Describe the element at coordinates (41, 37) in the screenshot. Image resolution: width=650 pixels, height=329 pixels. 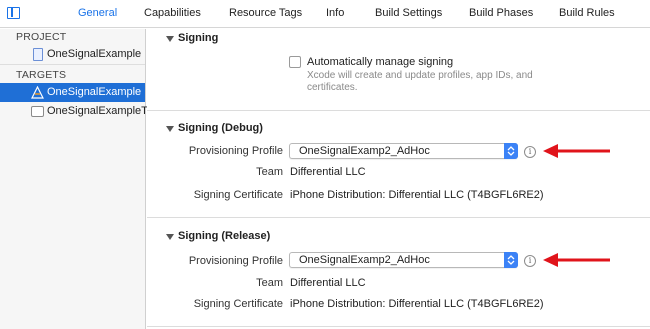
I see `project-section-header: PROJECT` at that location.